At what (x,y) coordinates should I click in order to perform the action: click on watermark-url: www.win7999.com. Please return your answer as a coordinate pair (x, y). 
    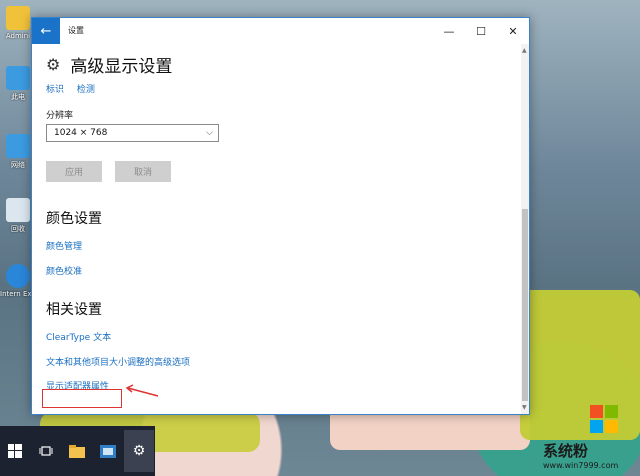
    Looking at the image, I should click on (581, 465).